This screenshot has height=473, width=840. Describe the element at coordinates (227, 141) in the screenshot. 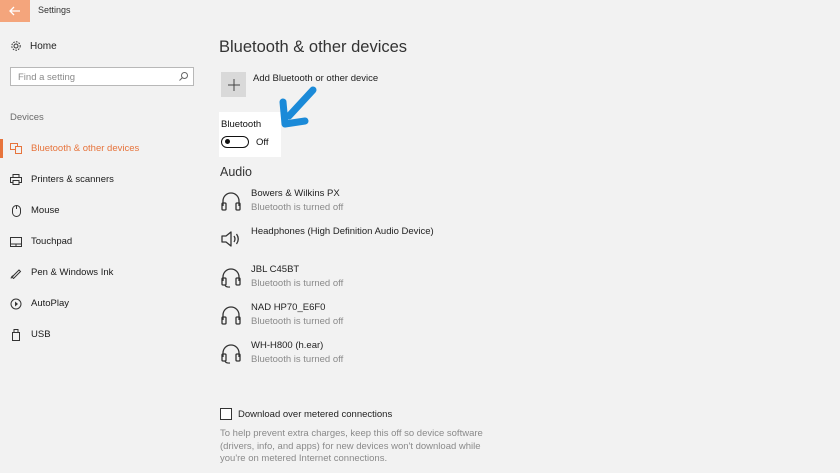

I see `toggle-knob` at that location.